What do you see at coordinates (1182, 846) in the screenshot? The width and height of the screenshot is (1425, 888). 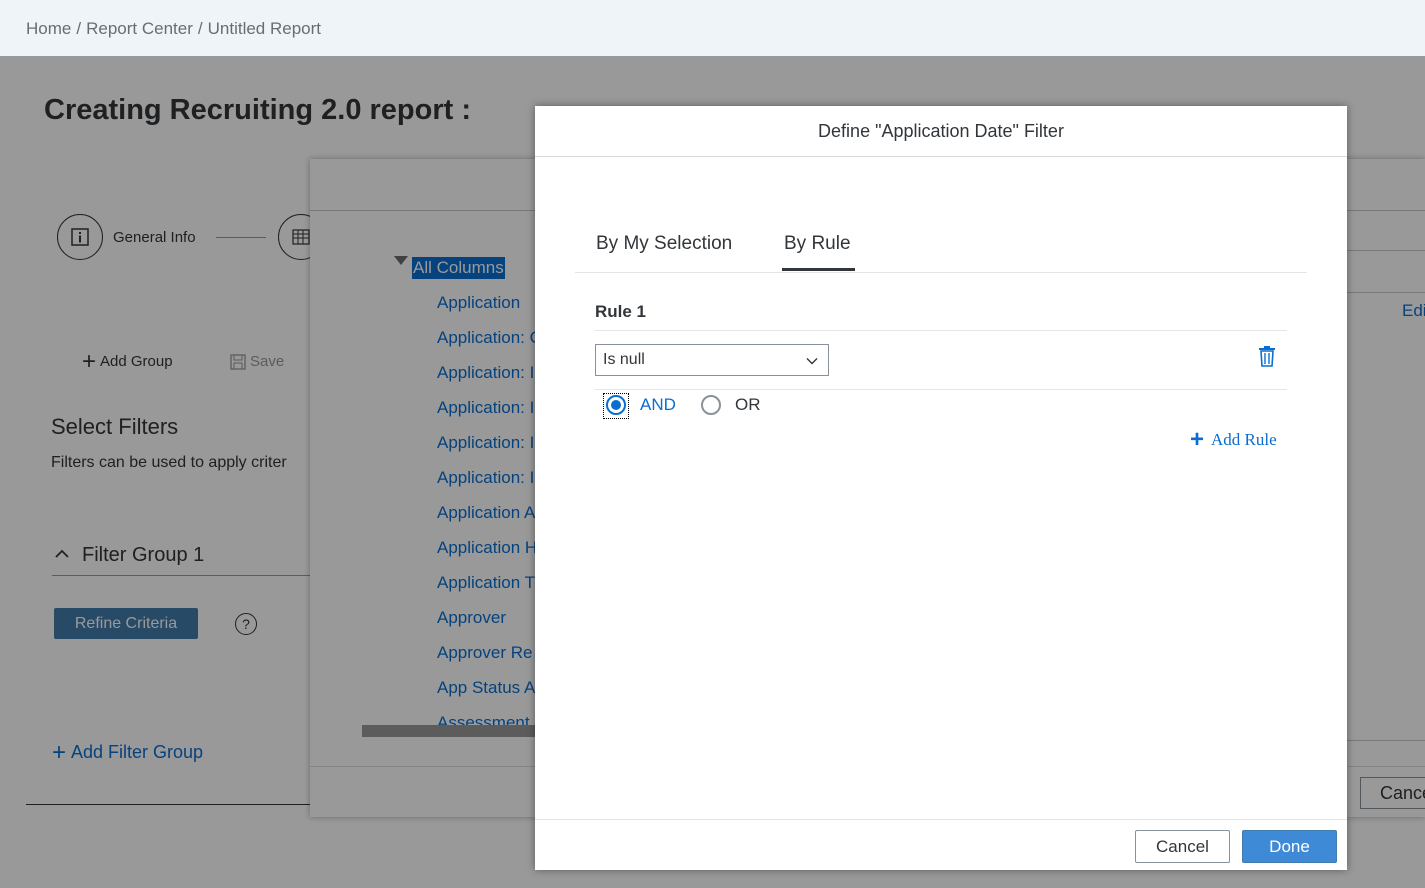 I see `cancel-button: Cancel` at bounding box center [1182, 846].